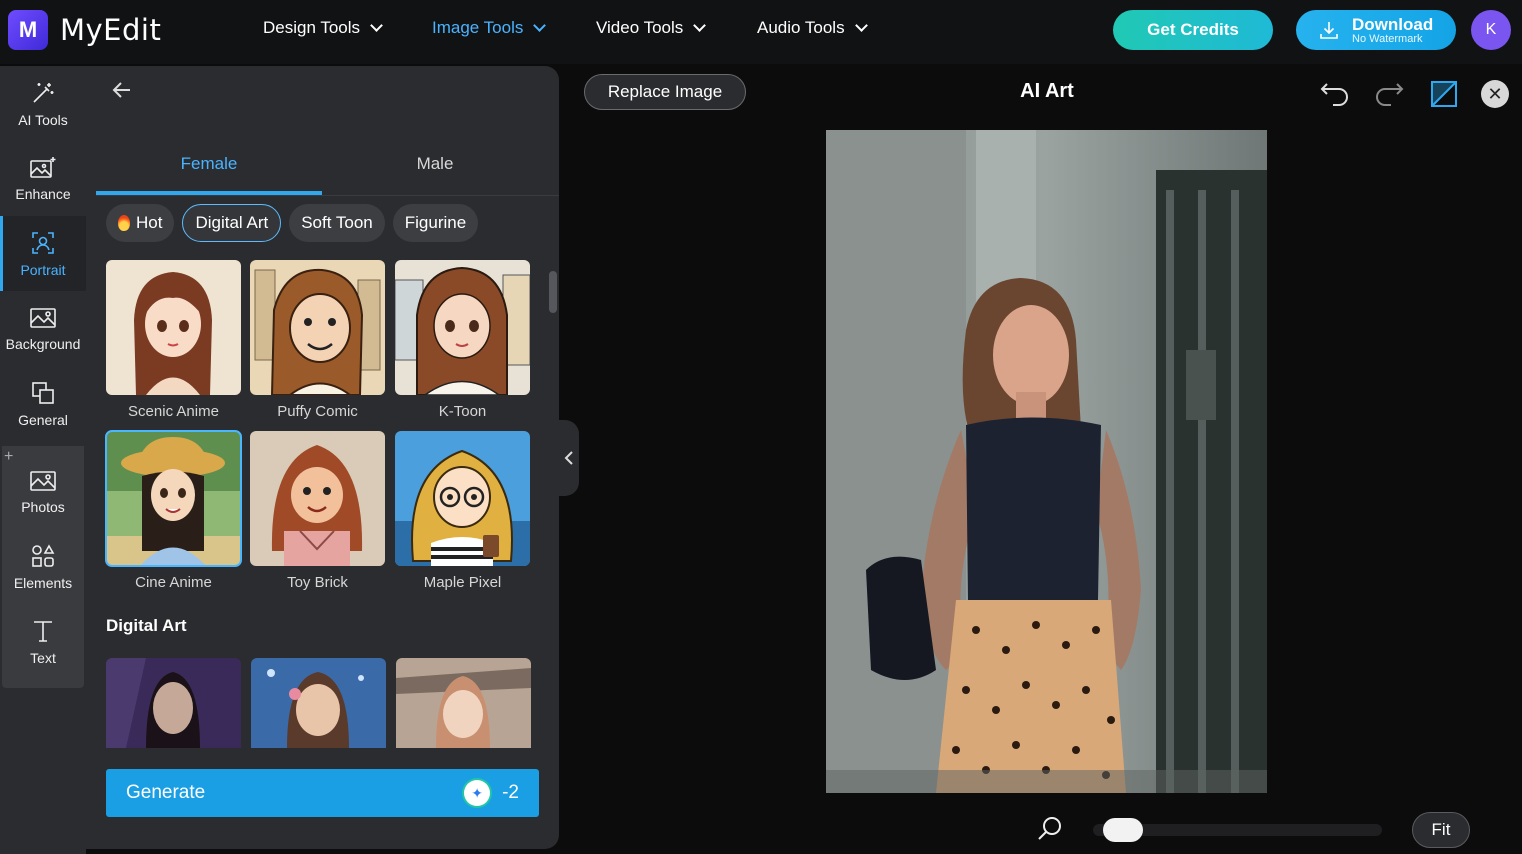 Image resolution: width=1522 pixels, height=854 pixels. I want to click on active-tab-indicator, so click(209, 193).